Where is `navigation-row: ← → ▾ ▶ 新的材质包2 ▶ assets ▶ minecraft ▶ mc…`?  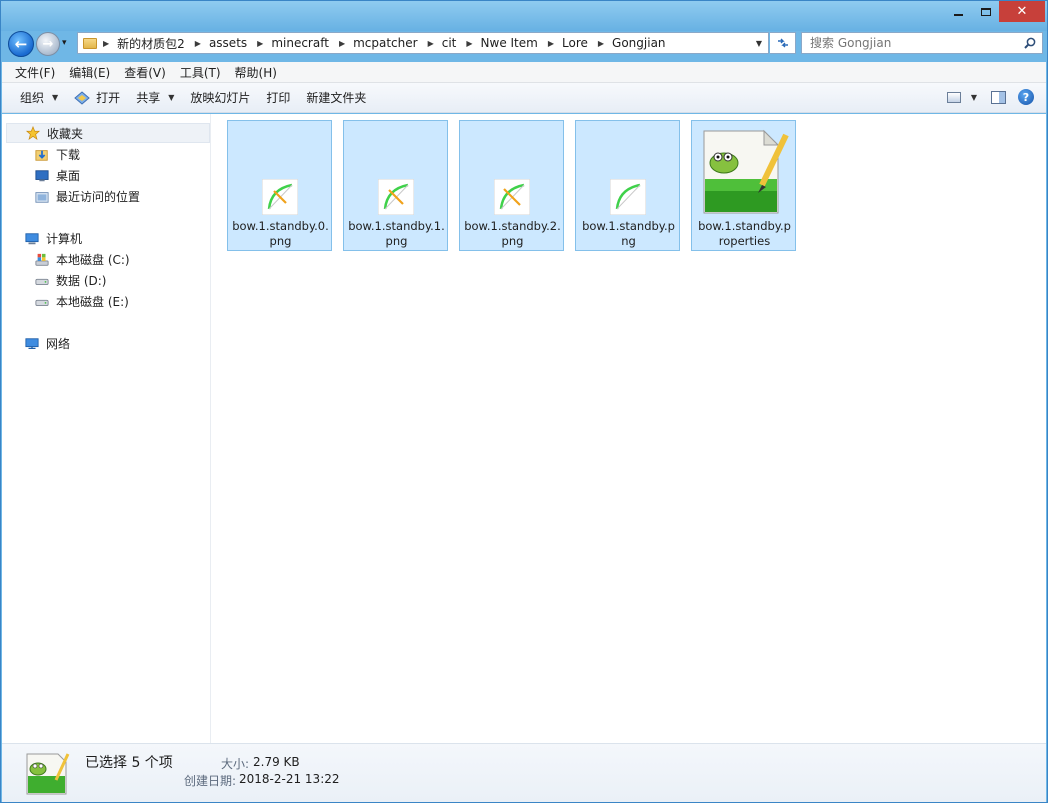
navigation-row: ← → ▾ ▶ 新的材质包2 ▶ assets ▶ minecraft ▶ mc… is located at coordinates (524, 44).